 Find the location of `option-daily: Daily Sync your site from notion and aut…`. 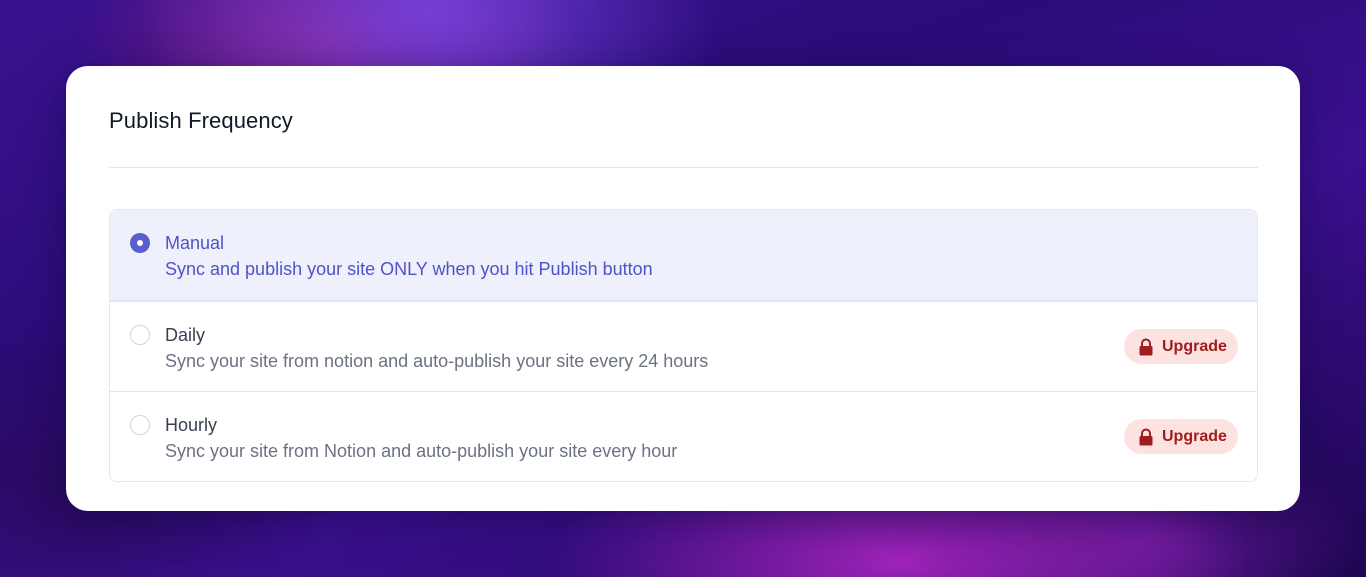

option-daily: Daily Sync your site from notion and aut… is located at coordinates (683, 346).